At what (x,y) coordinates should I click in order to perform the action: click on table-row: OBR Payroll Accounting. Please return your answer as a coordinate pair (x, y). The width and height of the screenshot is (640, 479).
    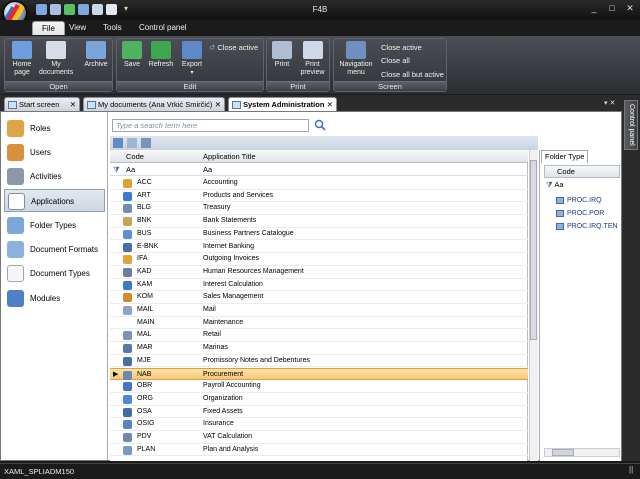
    Looking at the image, I should click on (319, 386).